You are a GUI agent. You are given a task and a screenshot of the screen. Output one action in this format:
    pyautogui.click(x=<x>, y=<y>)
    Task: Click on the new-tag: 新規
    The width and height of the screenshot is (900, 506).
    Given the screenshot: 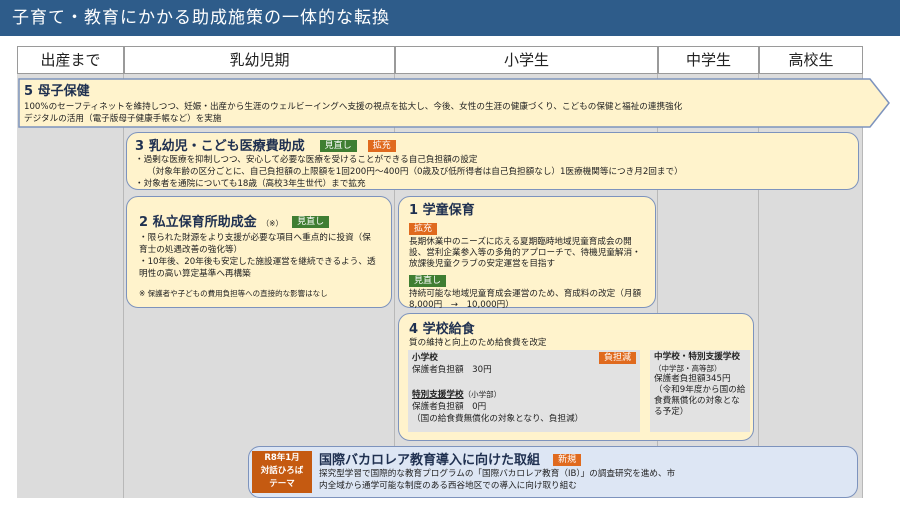 What is the action you would take?
    pyautogui.click(x=567, y=459)
    